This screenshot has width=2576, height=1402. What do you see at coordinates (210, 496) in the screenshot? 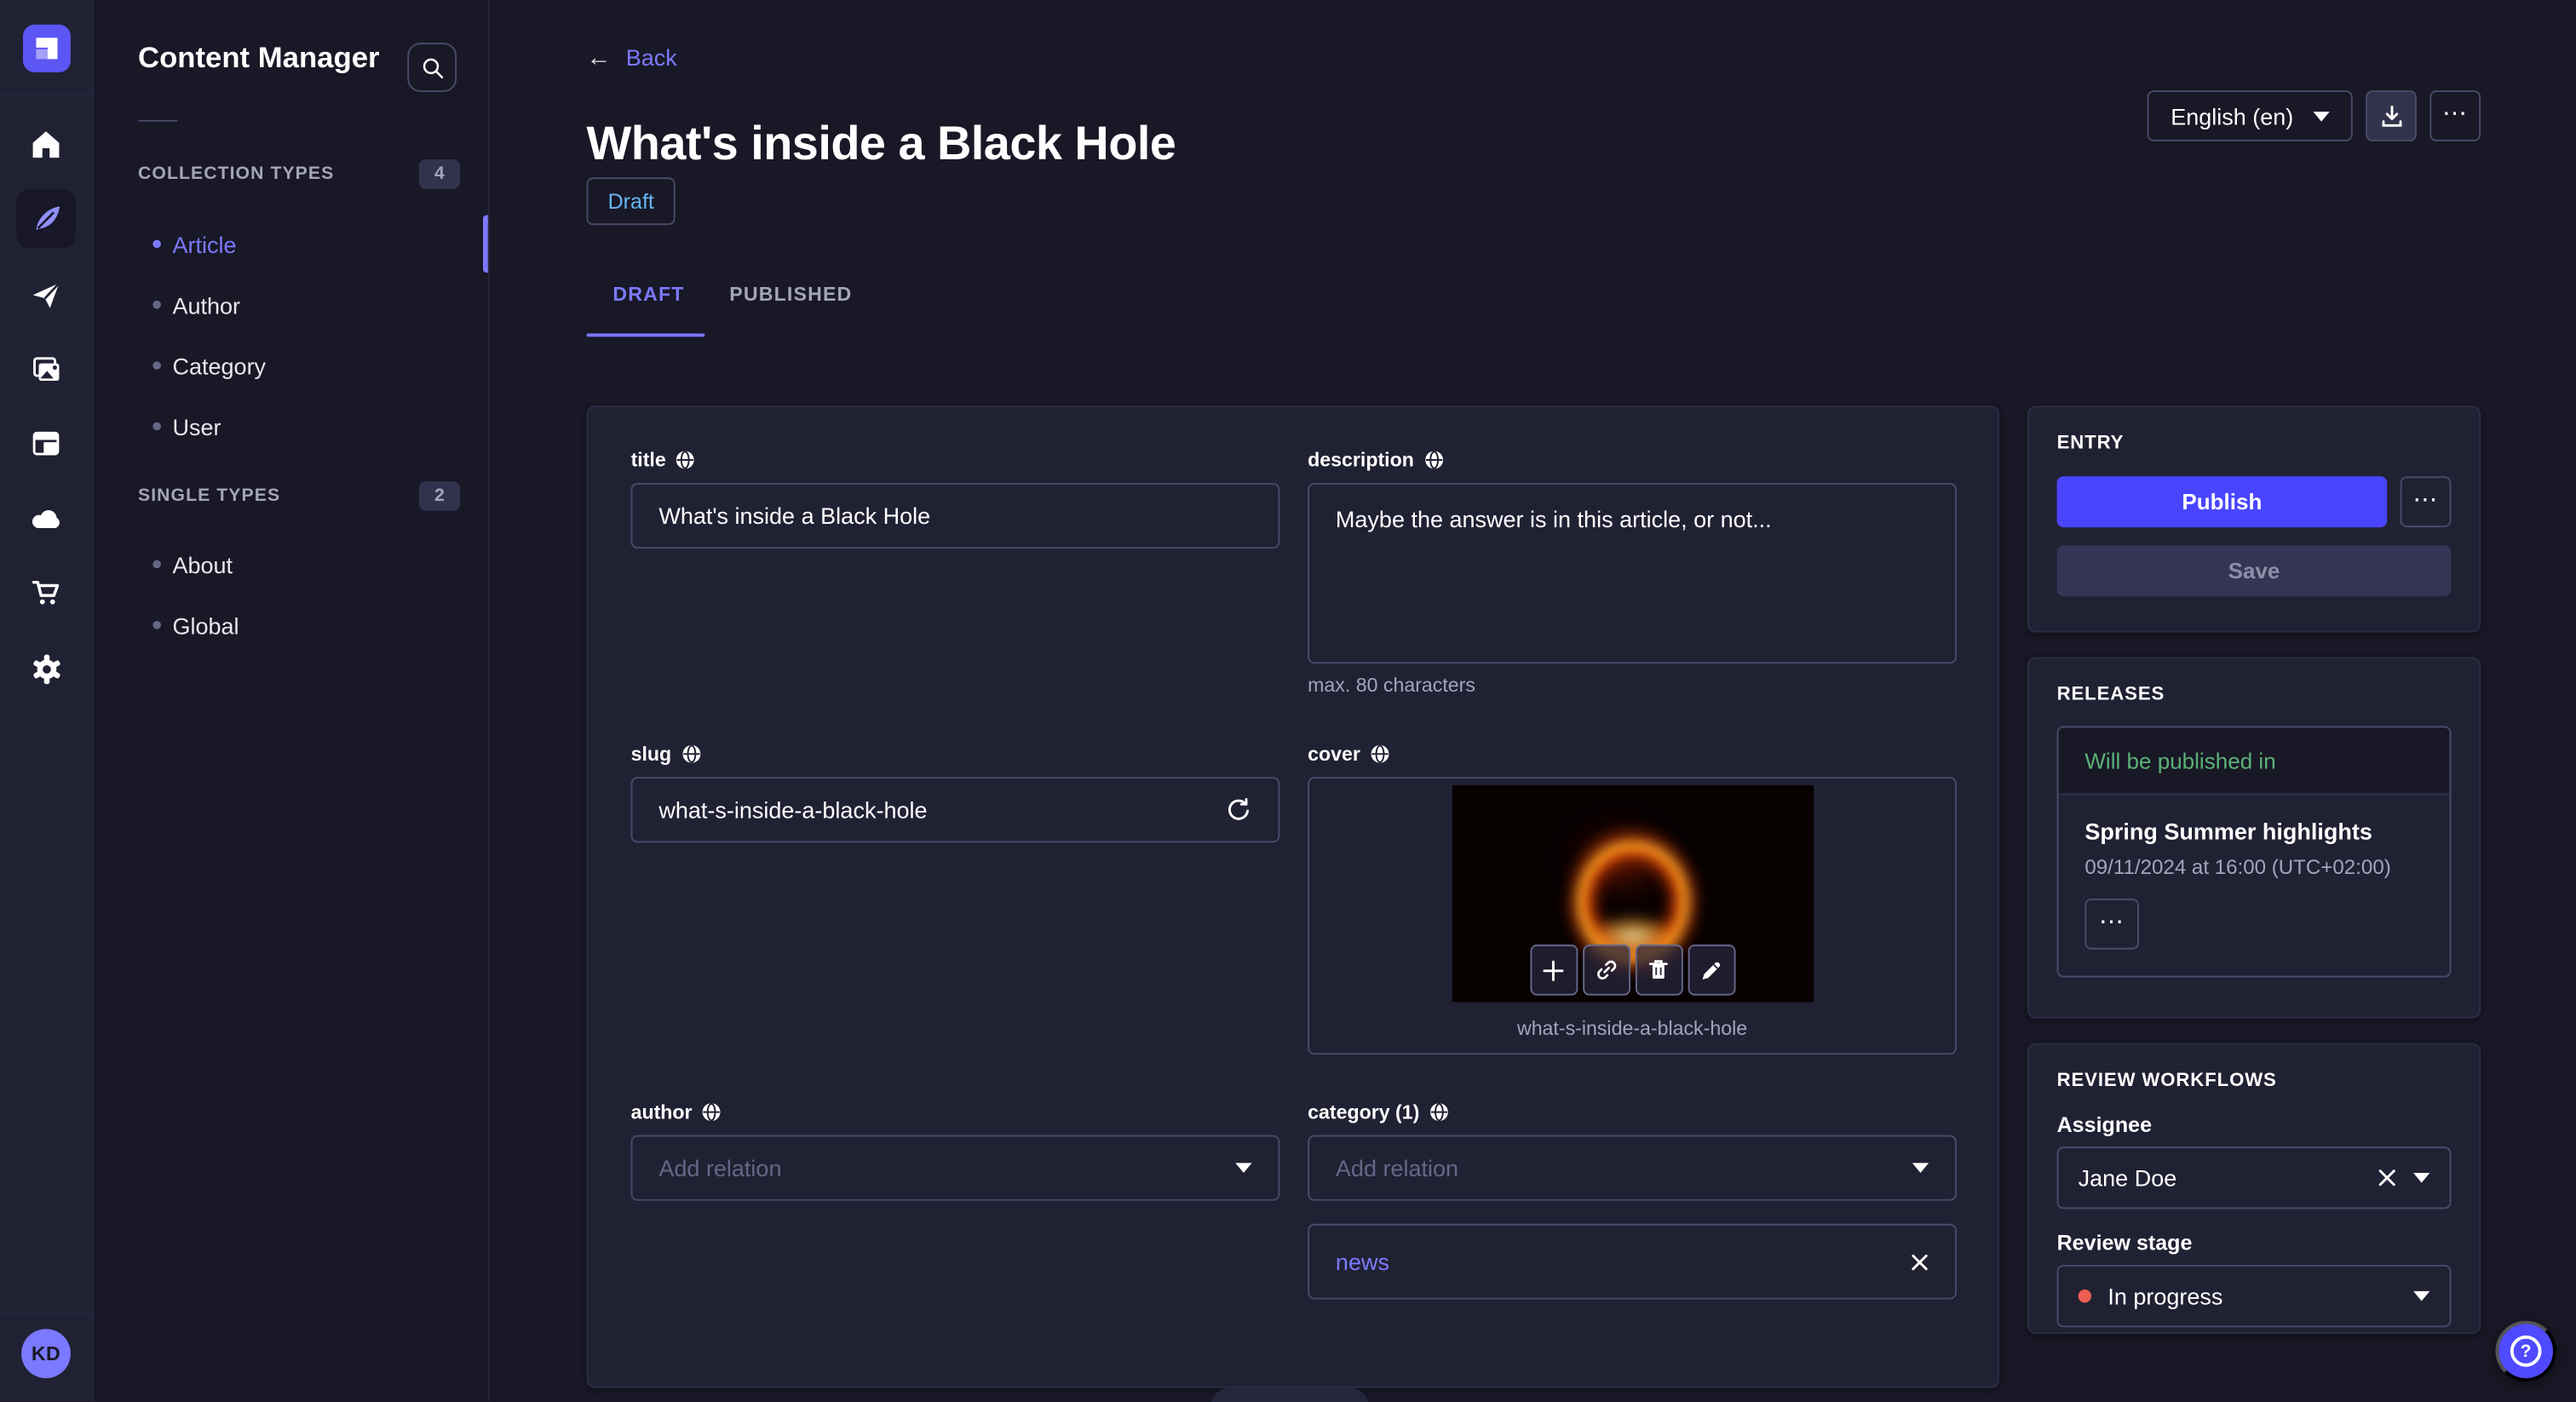
I see `section-single-types: SINGLE TYPES` at bounding box center [210, 496].